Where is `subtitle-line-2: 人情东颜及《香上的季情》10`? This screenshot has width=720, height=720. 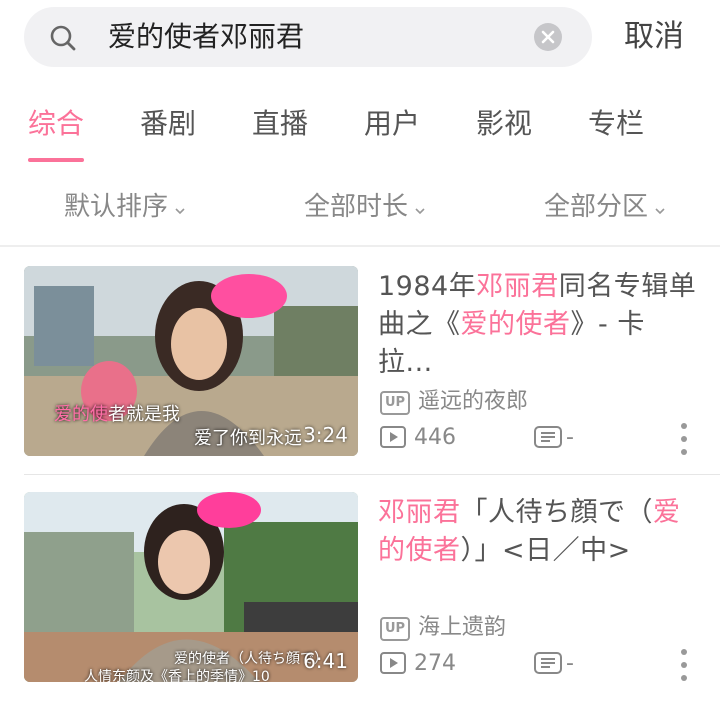
subtitle-line-2: 人情东颜及《香上的季情》10 is located at coordinates (177, 675).